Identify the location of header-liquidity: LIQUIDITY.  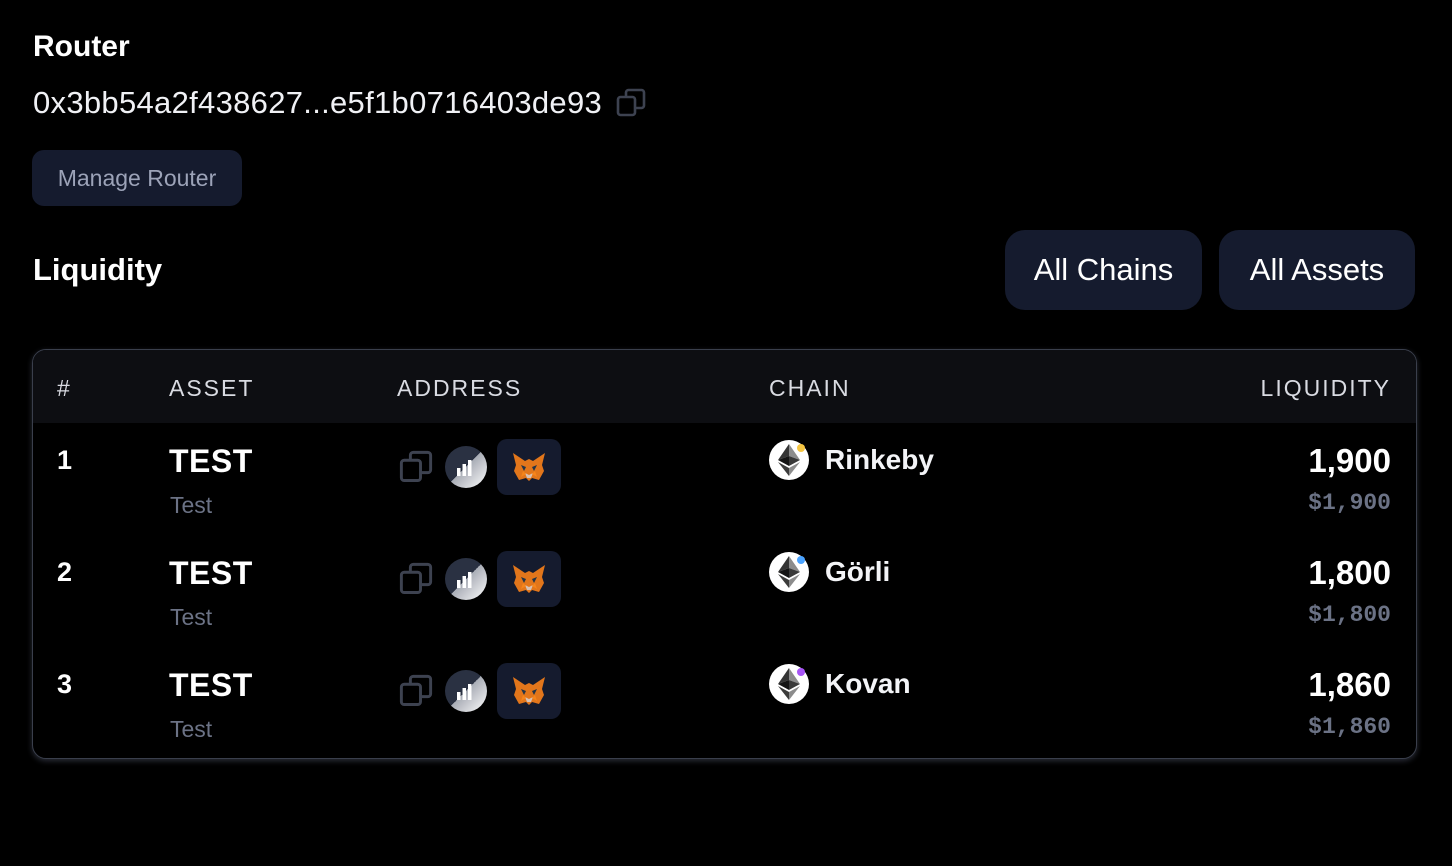
(1325, 388).